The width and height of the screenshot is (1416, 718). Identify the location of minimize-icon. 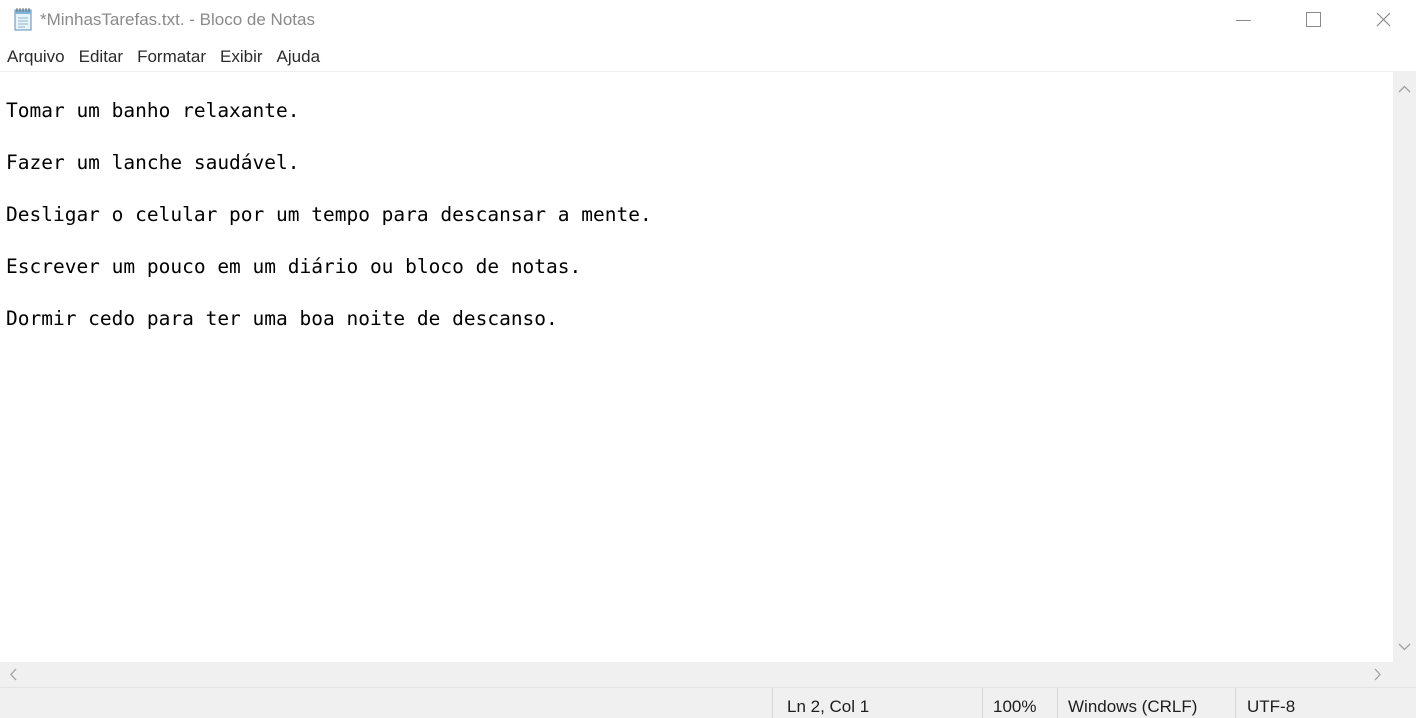
(1243, 20).